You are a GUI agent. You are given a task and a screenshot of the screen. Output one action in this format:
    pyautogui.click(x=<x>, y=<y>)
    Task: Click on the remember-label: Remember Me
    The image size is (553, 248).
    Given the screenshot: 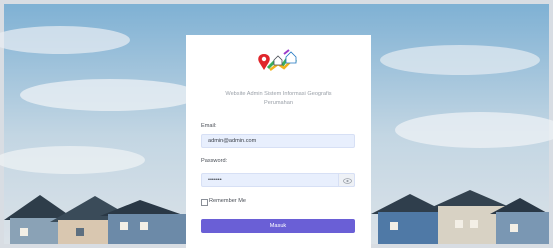 What is the action you would take?
    pyautogui.click(x=227, y=201)
    